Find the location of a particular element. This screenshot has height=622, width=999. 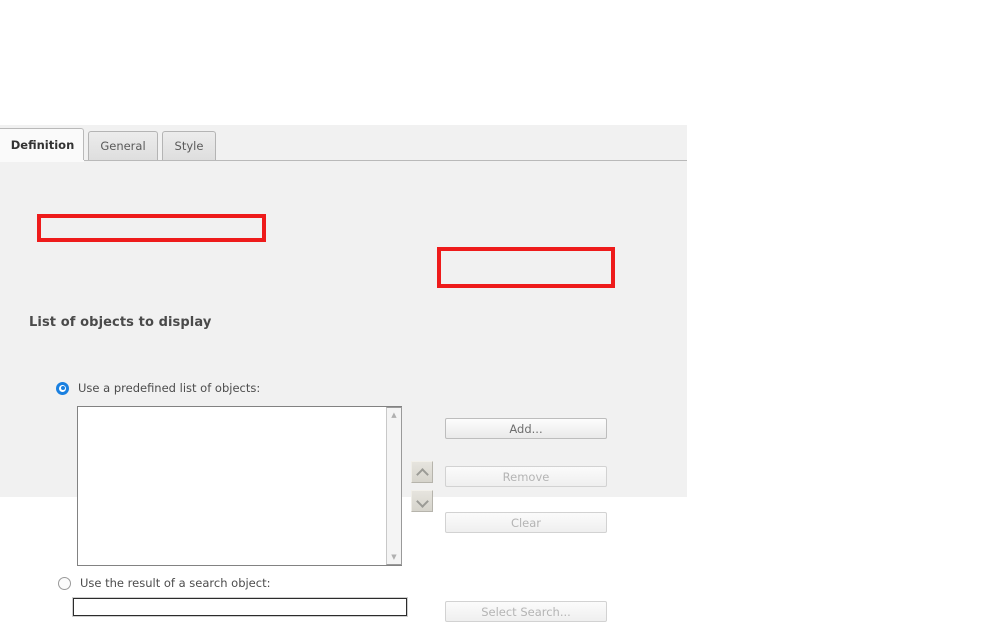

tab-active-connector is located at coordinates (42, 161).